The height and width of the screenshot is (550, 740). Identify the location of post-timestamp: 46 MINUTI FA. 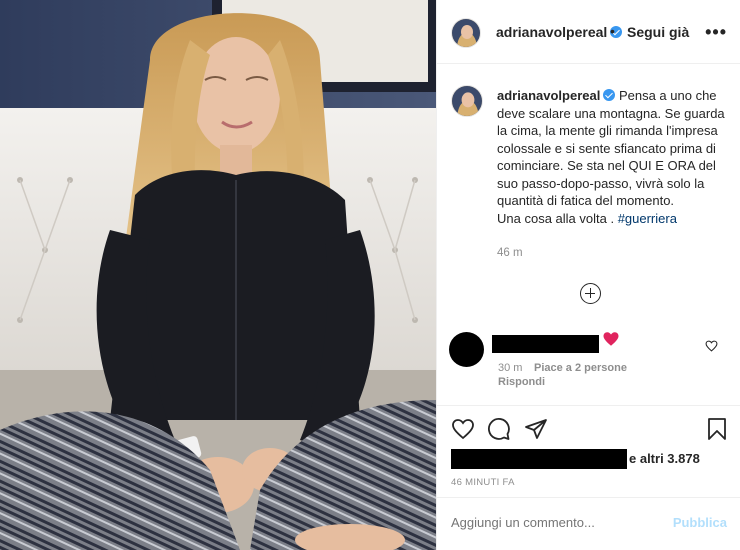
(483, 482).